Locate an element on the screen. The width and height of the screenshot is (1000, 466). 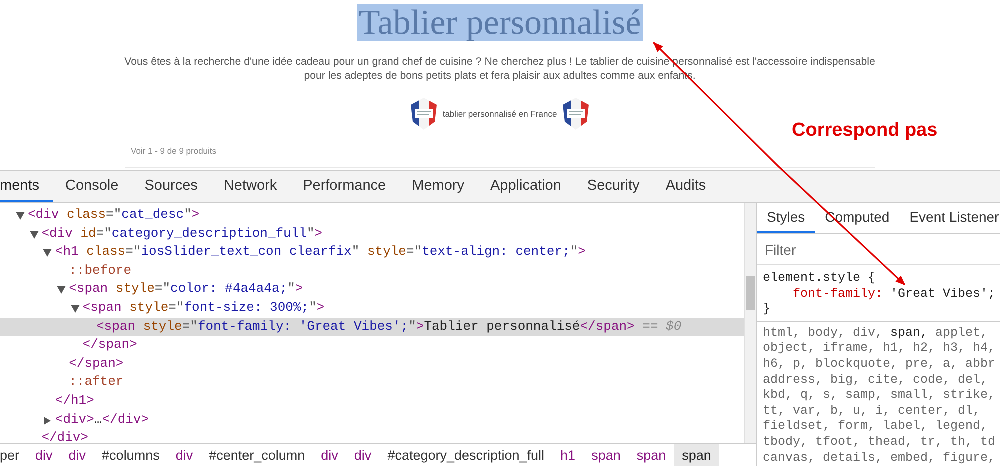
breadcrumb: h1 is located at coordinates (568, 455).